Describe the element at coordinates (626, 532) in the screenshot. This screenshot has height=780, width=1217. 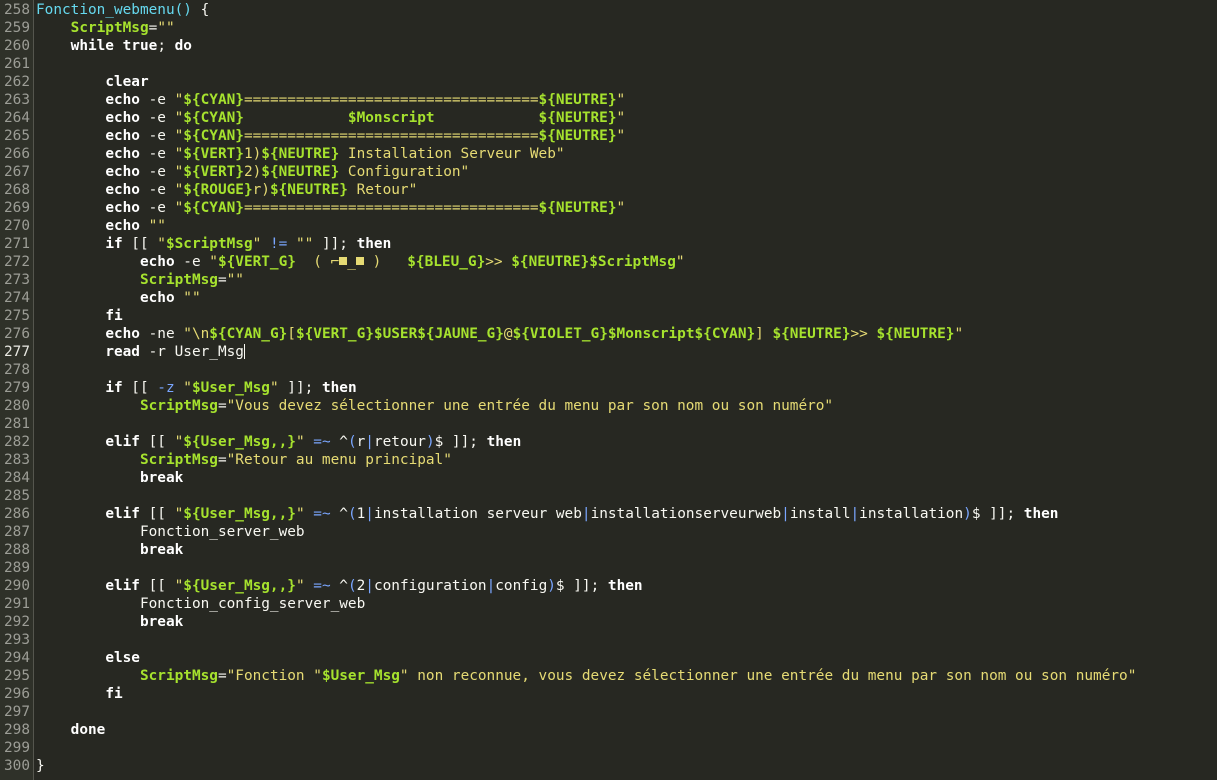
I see `code-line: Fonction_server_web` at that location.